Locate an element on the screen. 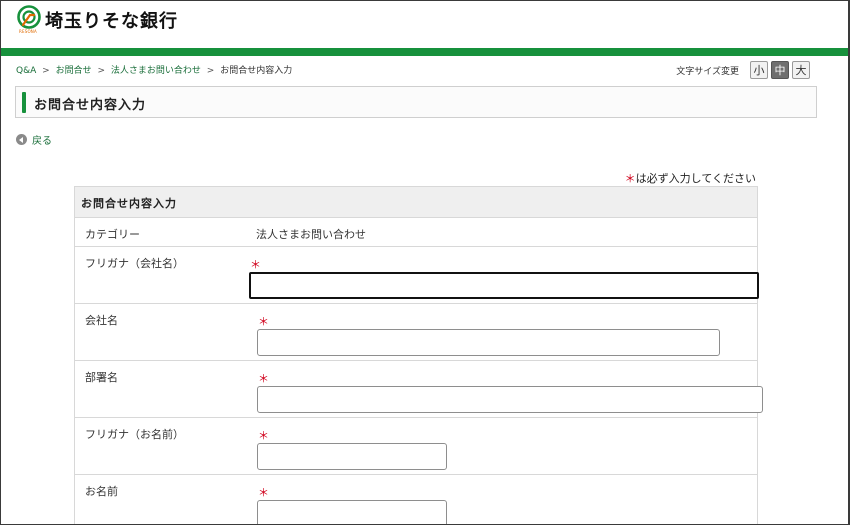 The image size is (850, 525). company-kana-cell: ＊ is located at coordinates (503, 275).